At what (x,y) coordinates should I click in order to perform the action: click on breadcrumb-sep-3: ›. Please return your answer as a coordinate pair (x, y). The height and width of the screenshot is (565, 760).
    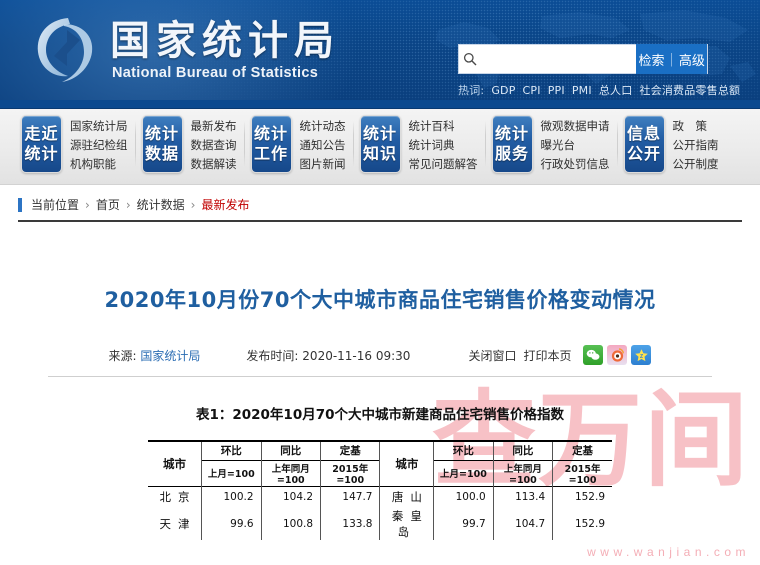
    Looking at the image, I should click on (193, 204).